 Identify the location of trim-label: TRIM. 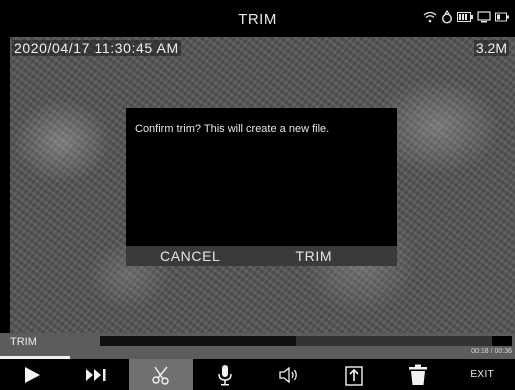
(23, 342).